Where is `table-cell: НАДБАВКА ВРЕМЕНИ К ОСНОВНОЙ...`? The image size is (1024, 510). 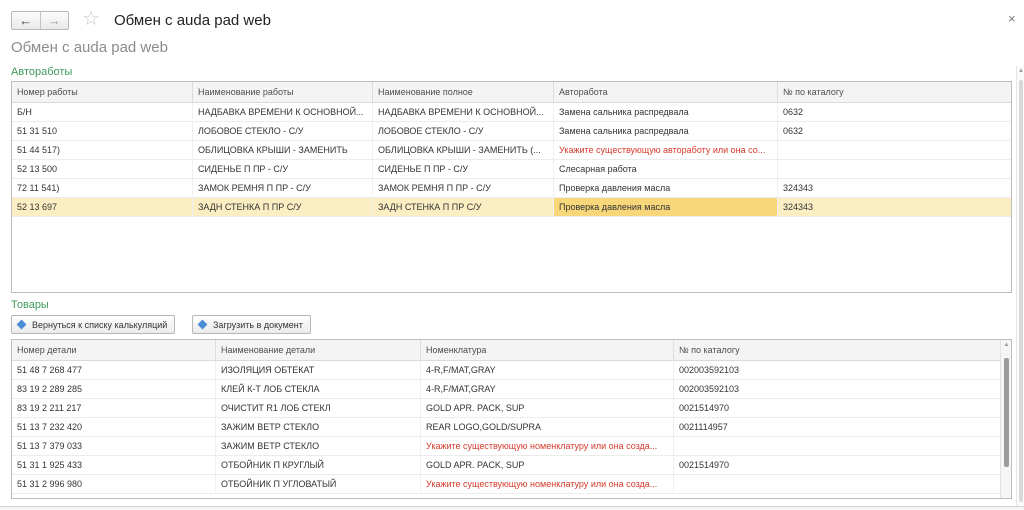 table-cell: НАДБАВКА ВРЕМЕНИ К ОСНОВНОЙ... is located at coordinates (283, 112).